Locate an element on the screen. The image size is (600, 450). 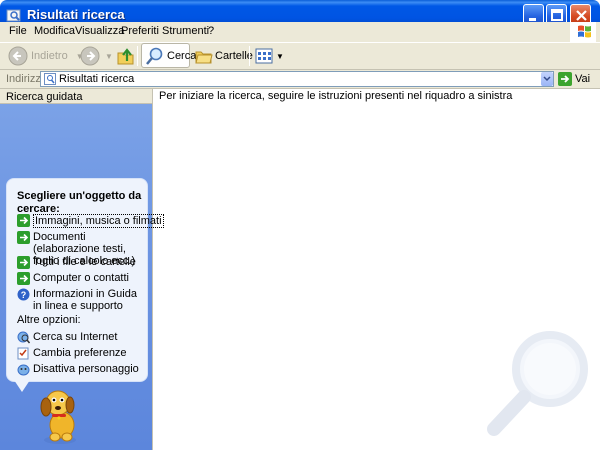
chevron-down-icon is located at coordinates (547, 79).